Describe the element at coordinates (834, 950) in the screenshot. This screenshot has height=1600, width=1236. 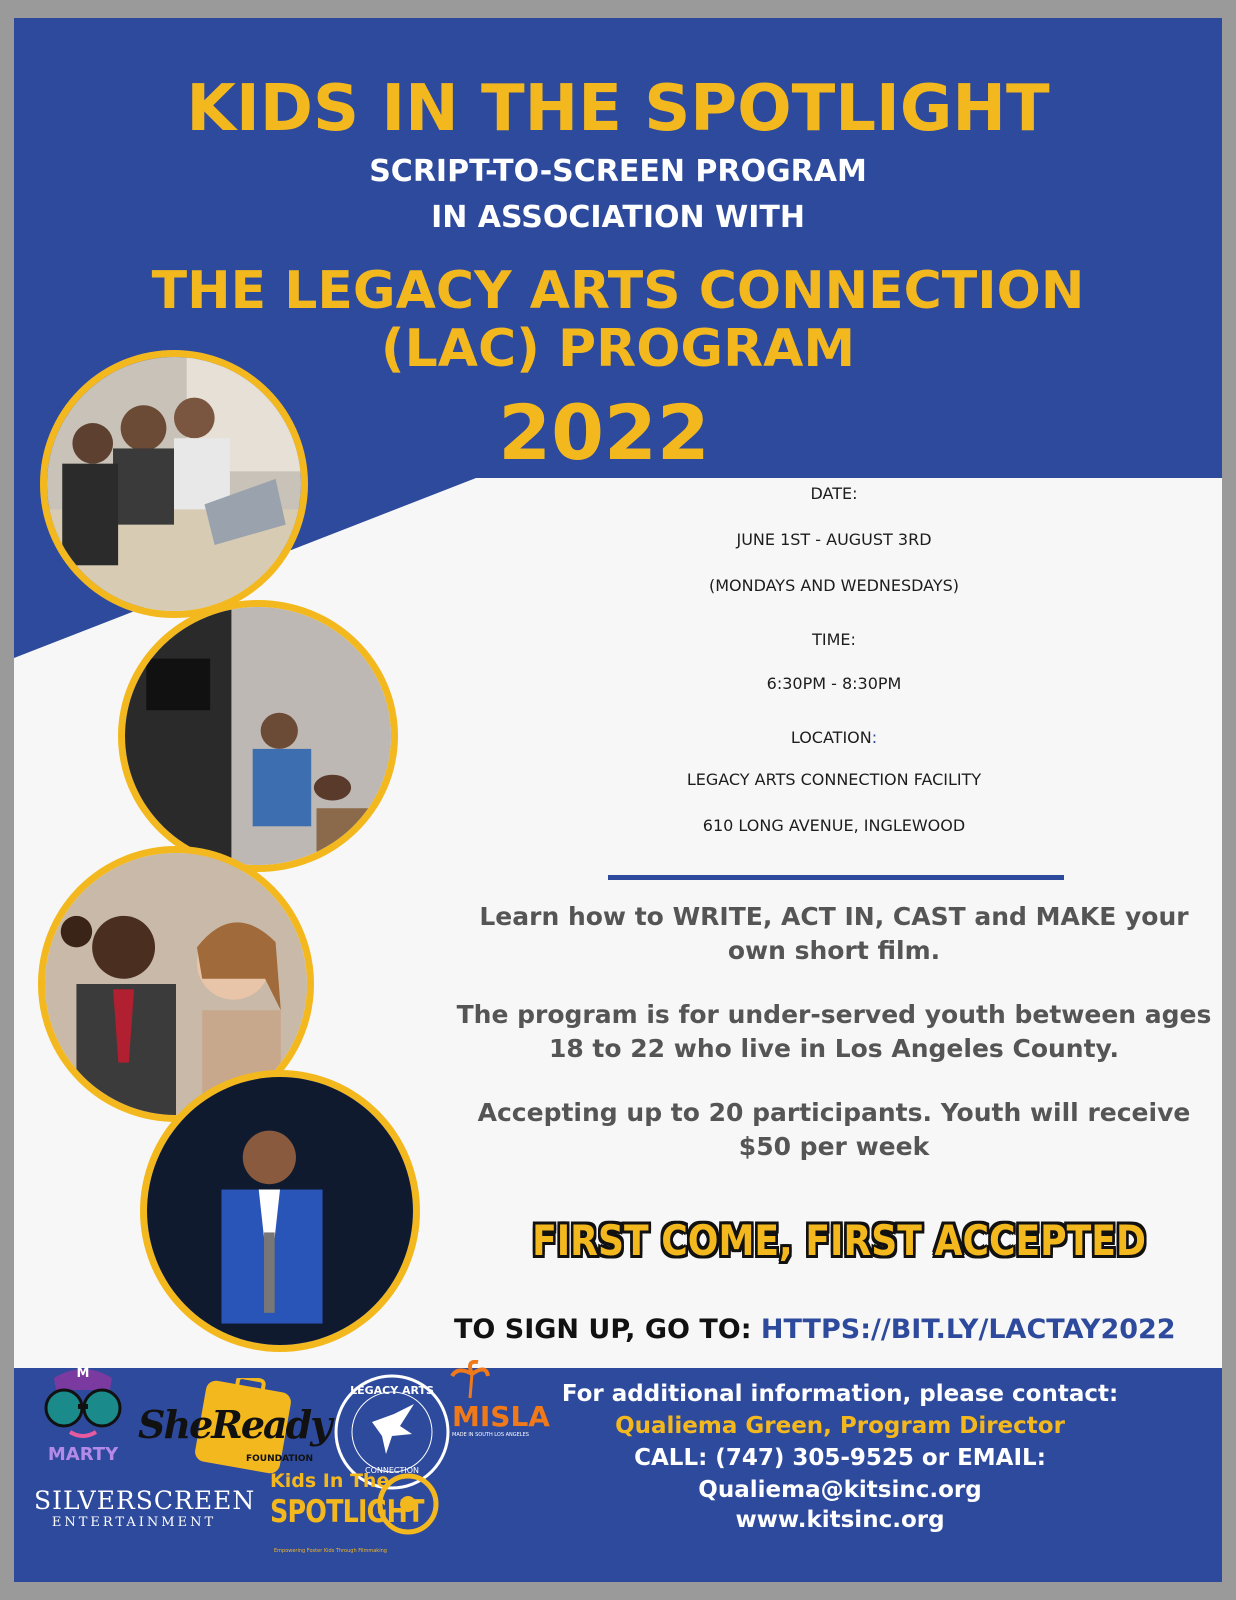
I see `description-para-1-line-2: own short film.` at that location.